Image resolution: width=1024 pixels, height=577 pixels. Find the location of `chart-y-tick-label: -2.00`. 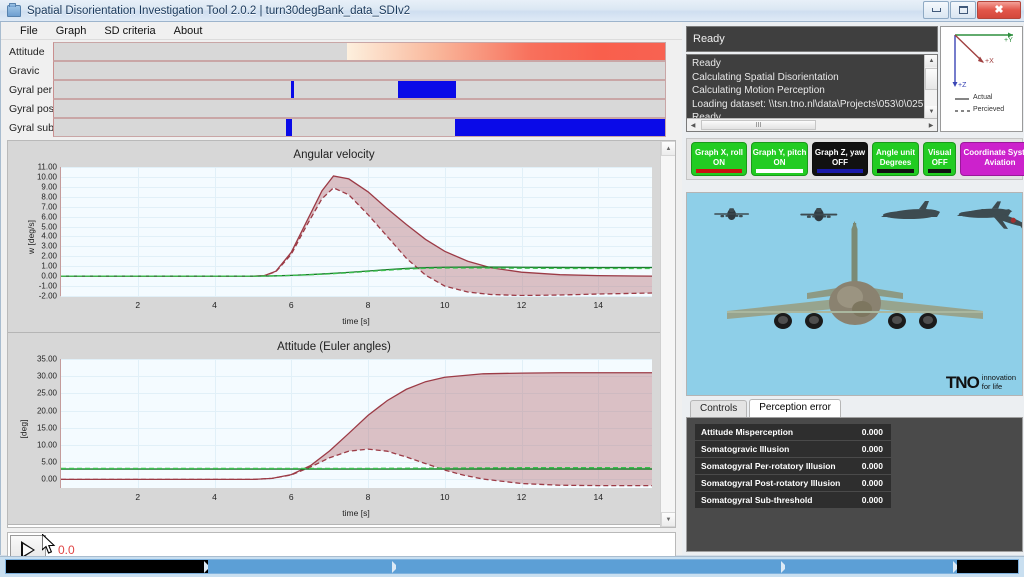

chart-y-tick-label: -2.00 is located at coordinates (47, 296).